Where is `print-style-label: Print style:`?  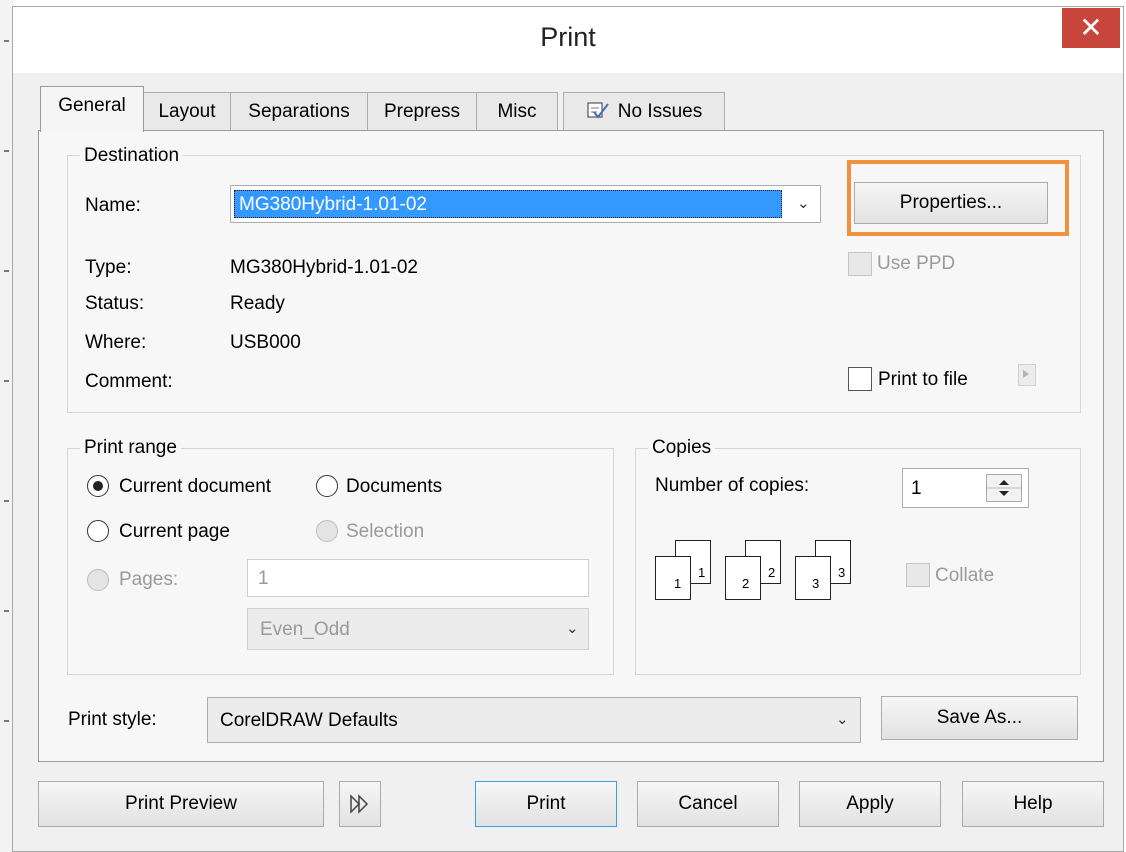 print-style-label: Print style: is located at coordinates (112, 719).